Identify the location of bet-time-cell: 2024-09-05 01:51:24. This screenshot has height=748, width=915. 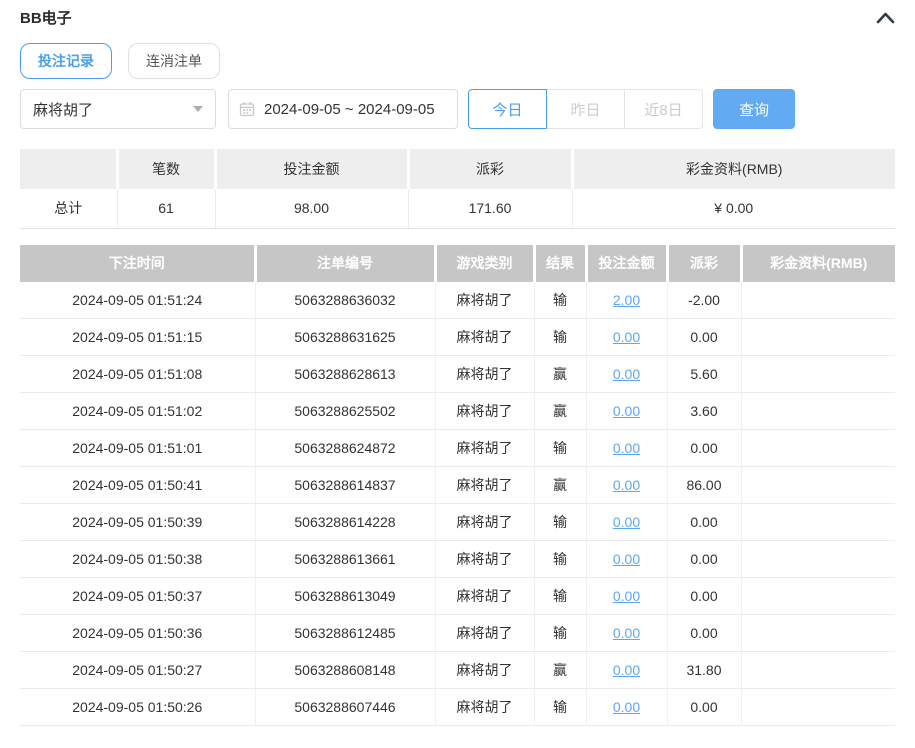
(137, 300).